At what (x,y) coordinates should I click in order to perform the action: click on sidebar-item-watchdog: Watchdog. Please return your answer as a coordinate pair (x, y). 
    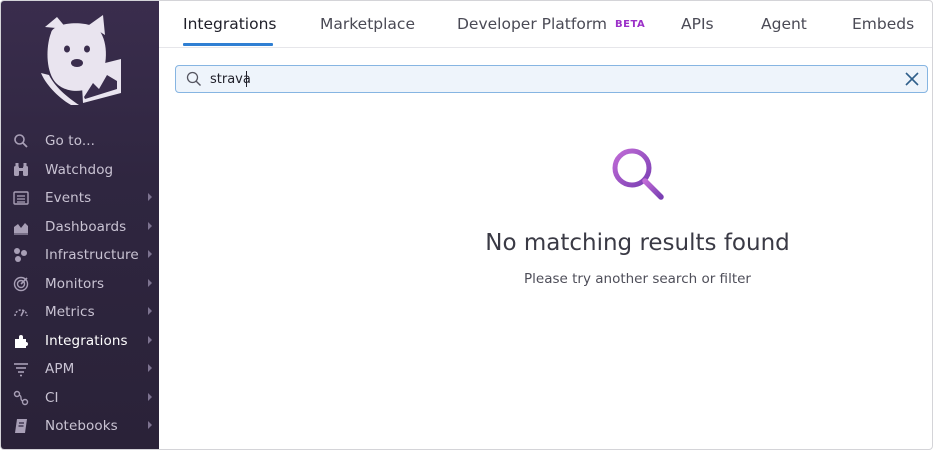
    Looking at the image, I should click on (80, 170).